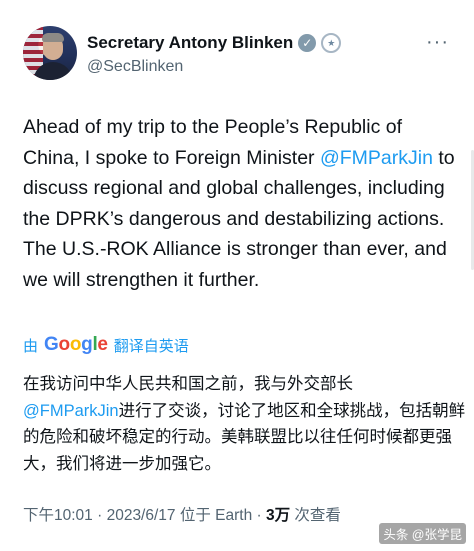 Image resolution: width=474 pixels, height=551 pixels. I want to click on verified-badge-icon: ✓, so click(307, 43).